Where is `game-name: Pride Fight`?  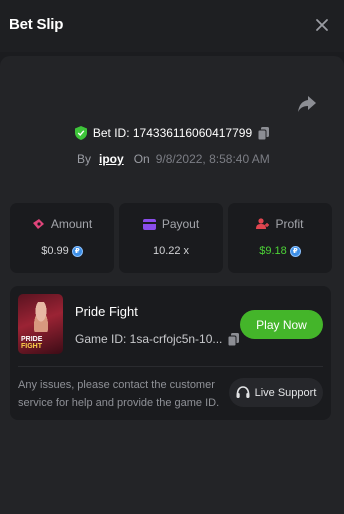 game-name: Pride Fight is located at coordinates (106, 311).